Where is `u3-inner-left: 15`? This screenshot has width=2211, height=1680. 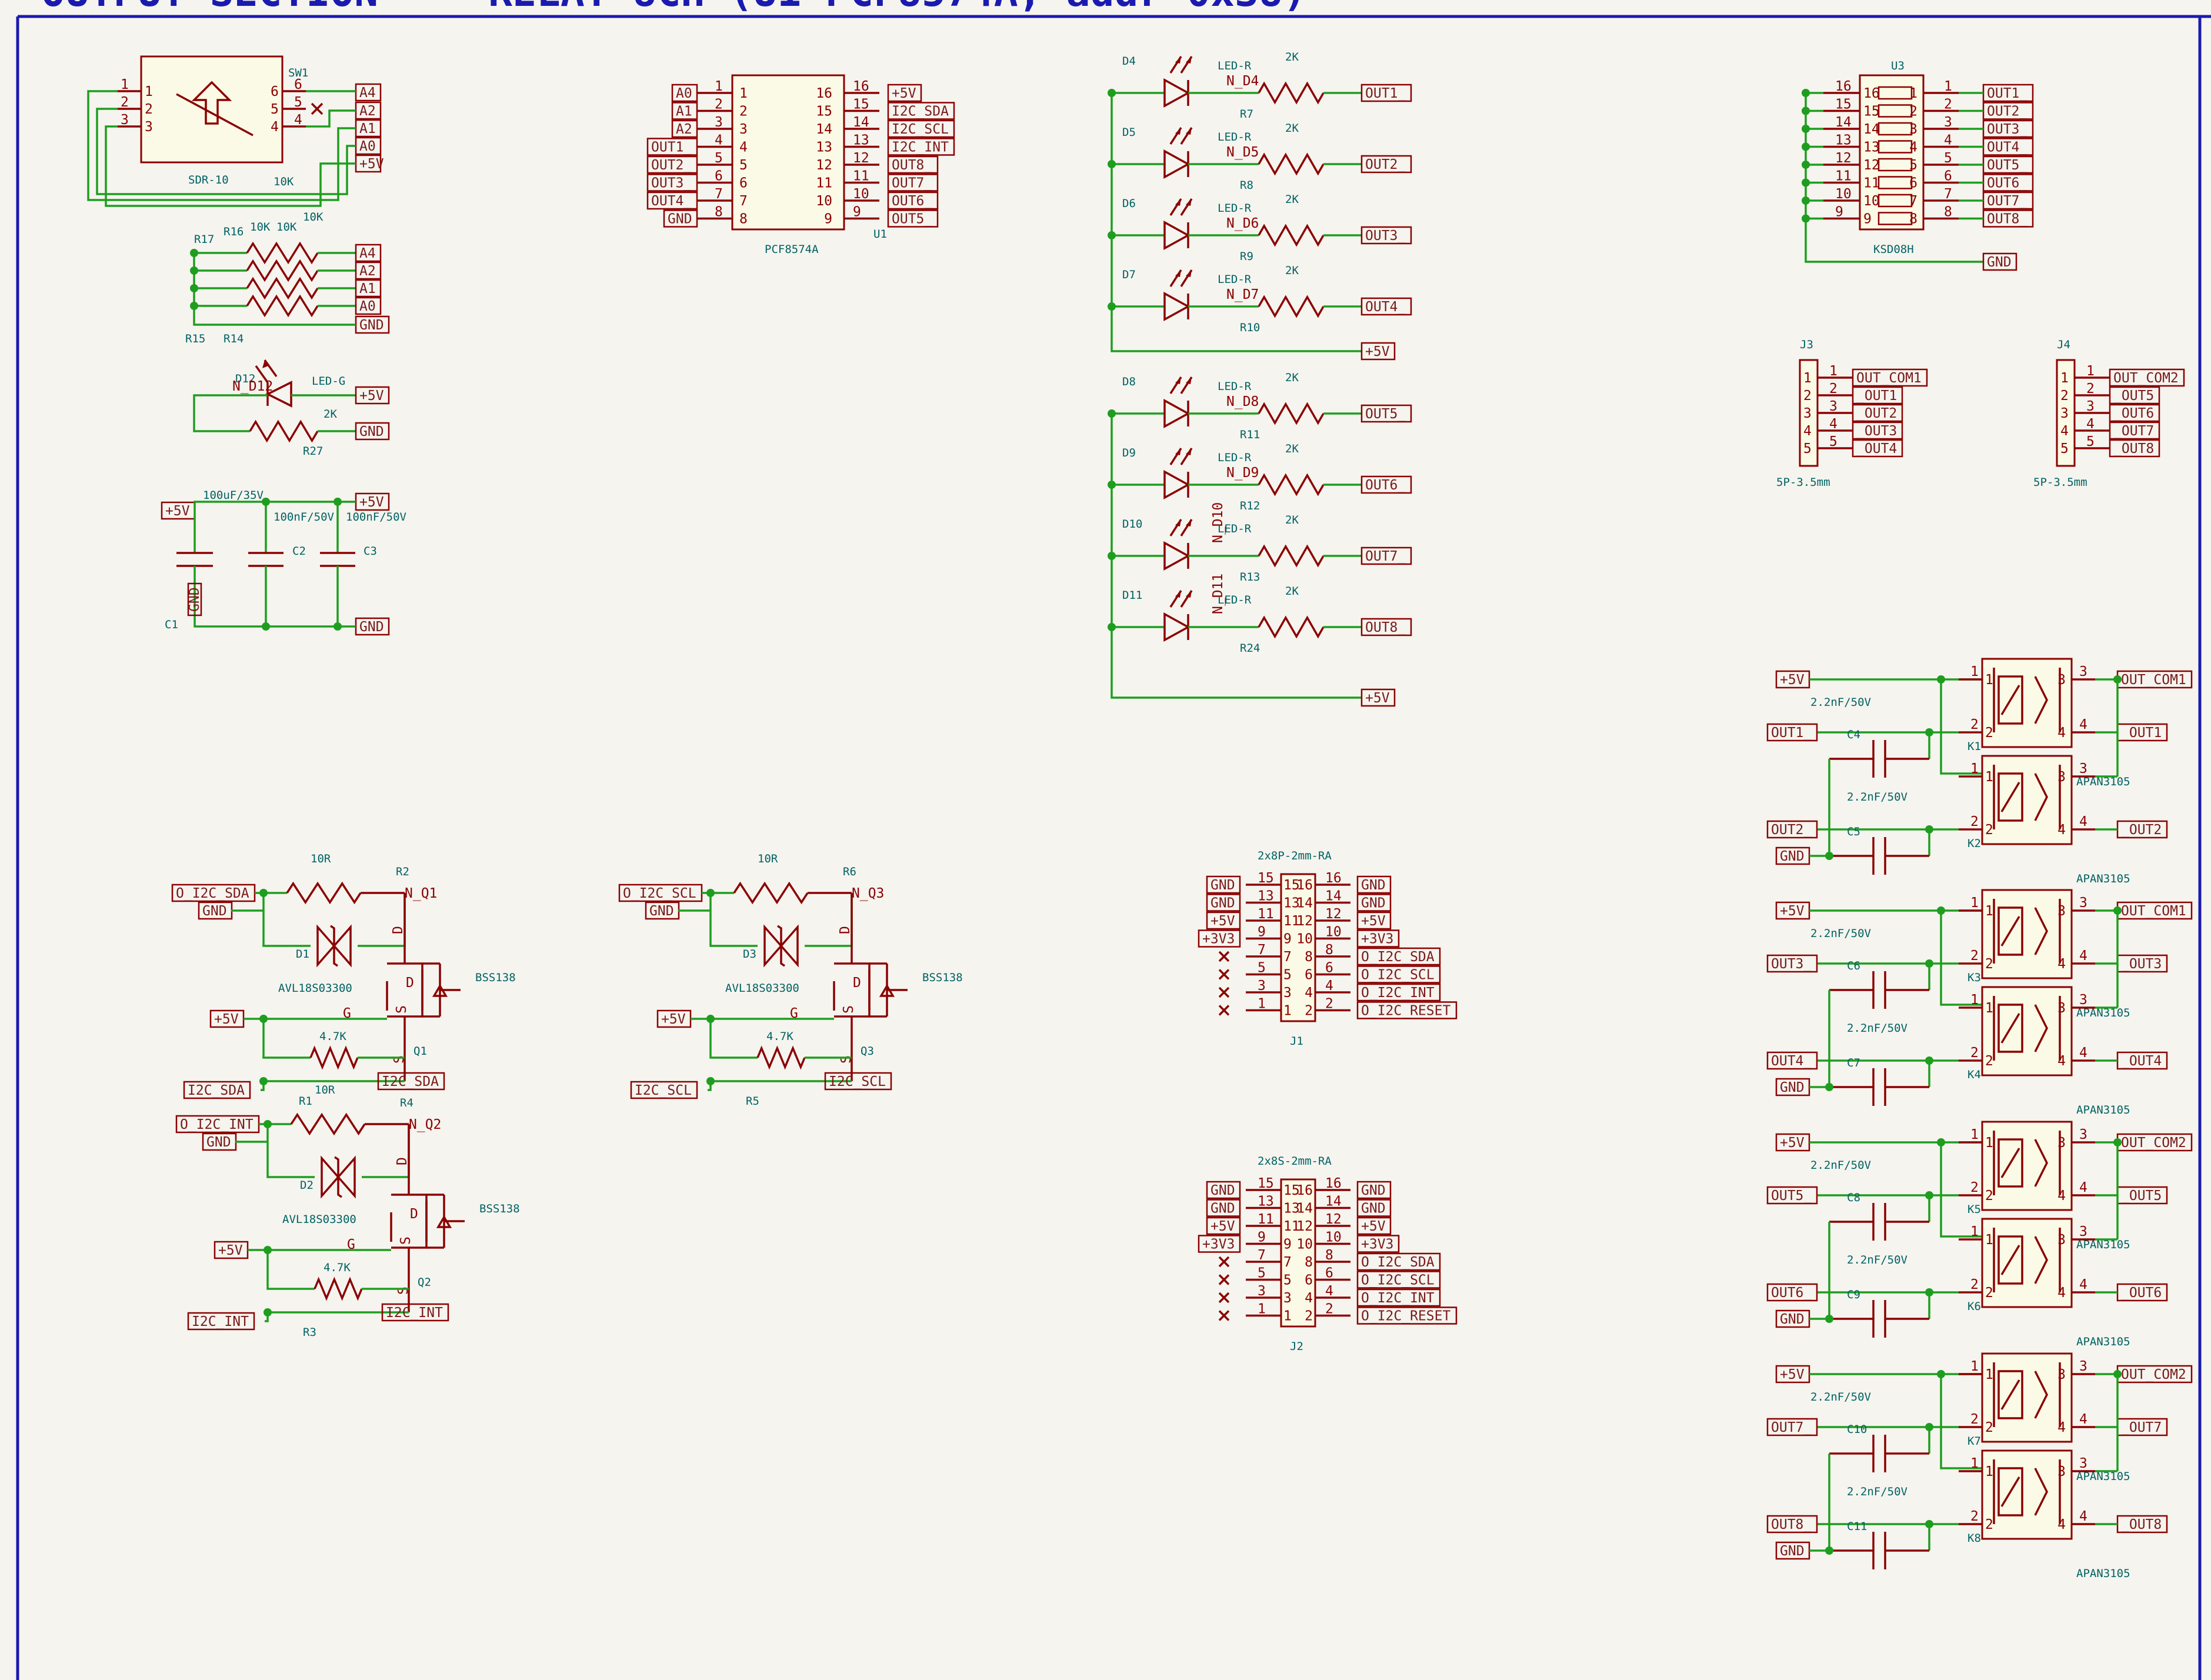
u3-inner-left: 15 is located at coordinates (1871, 111).